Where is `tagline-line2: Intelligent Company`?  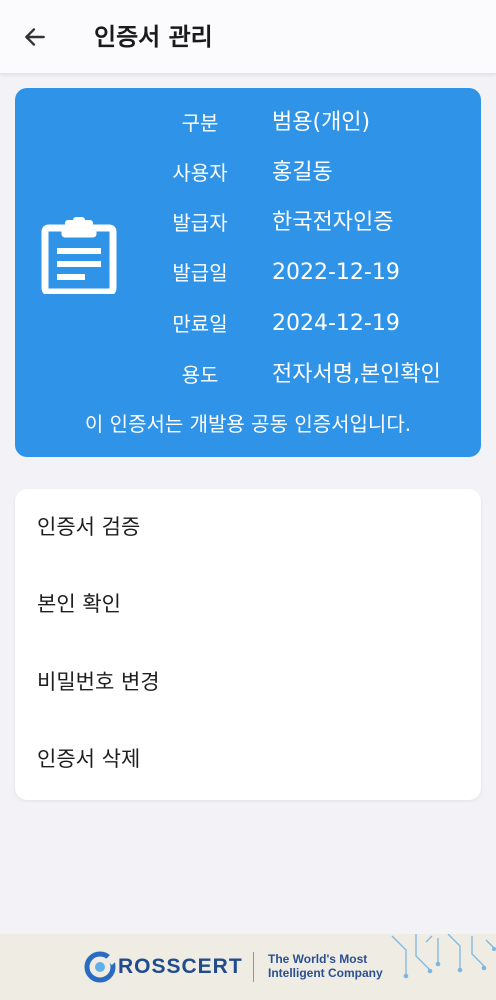
tagline-line2: Intelligent Company is located at coordinates (325, 973).